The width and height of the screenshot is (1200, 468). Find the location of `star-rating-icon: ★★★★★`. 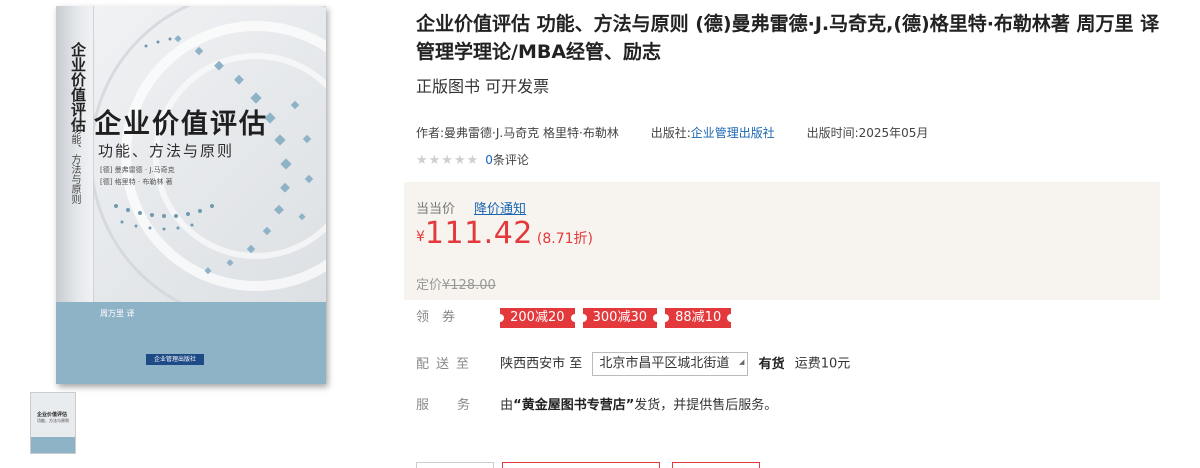

star-rating-icon: ★★★★★ is located at coordinates (448, 160).